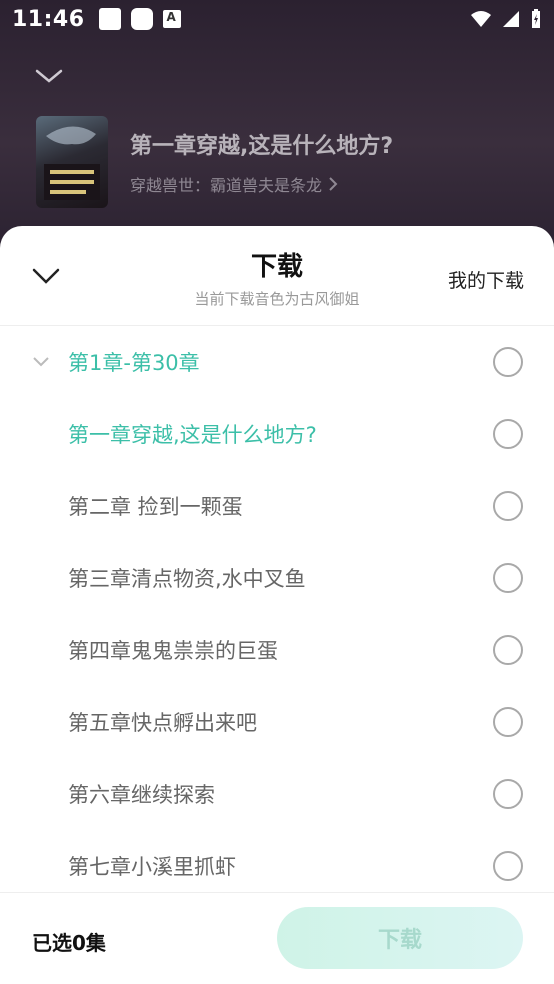 The image size is (554, 984). Describe the element at coordinates (141, 19) in the screenshot. I see `notification-rounded-icon` at that location.